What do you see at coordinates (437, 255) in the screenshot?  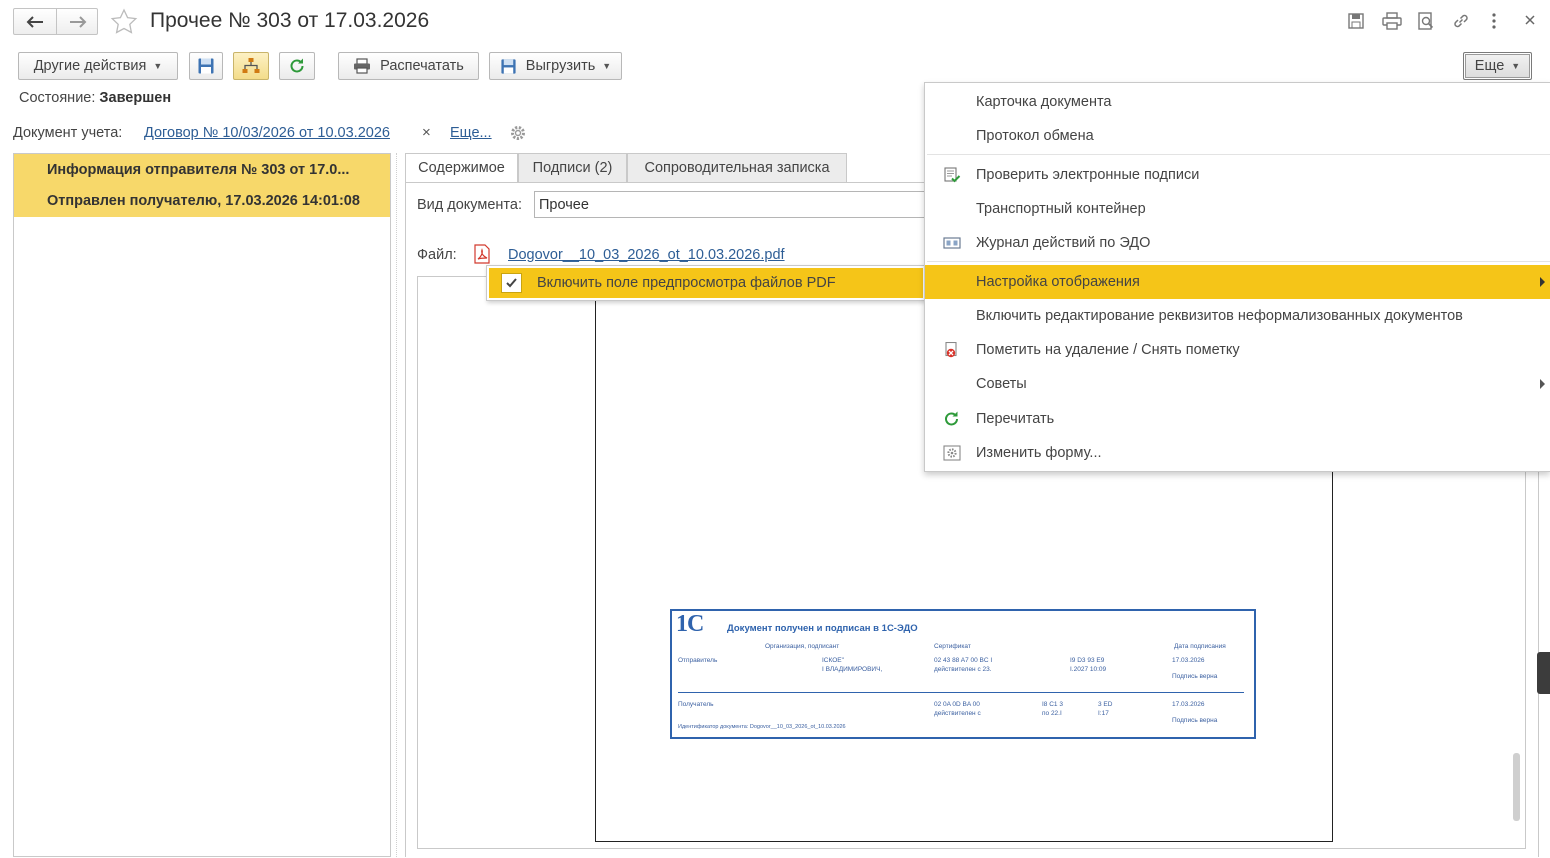 I see `file-label: Файл:` at bounding box center [437, 255].